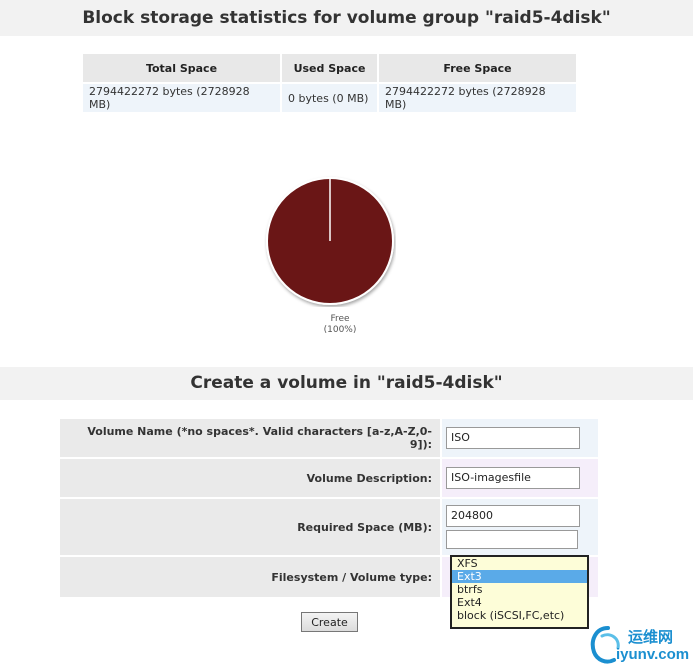  I want to click on watermark-url-text: iyunv.com, so click(653, 654).